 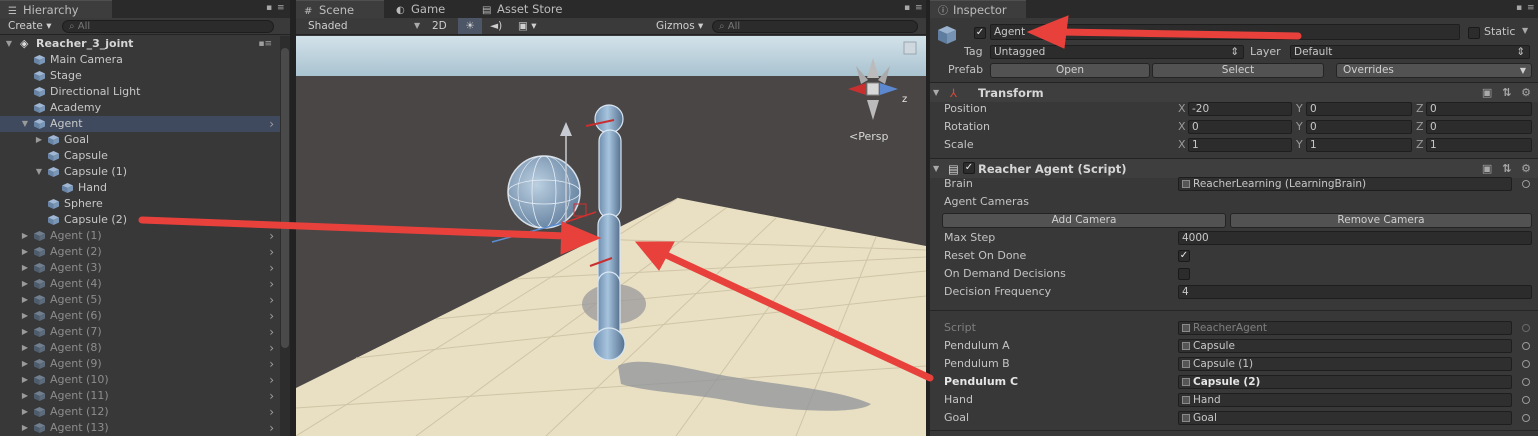 I want to click on lighting-toggle-icon: ☀, so click(x=470, y=26).